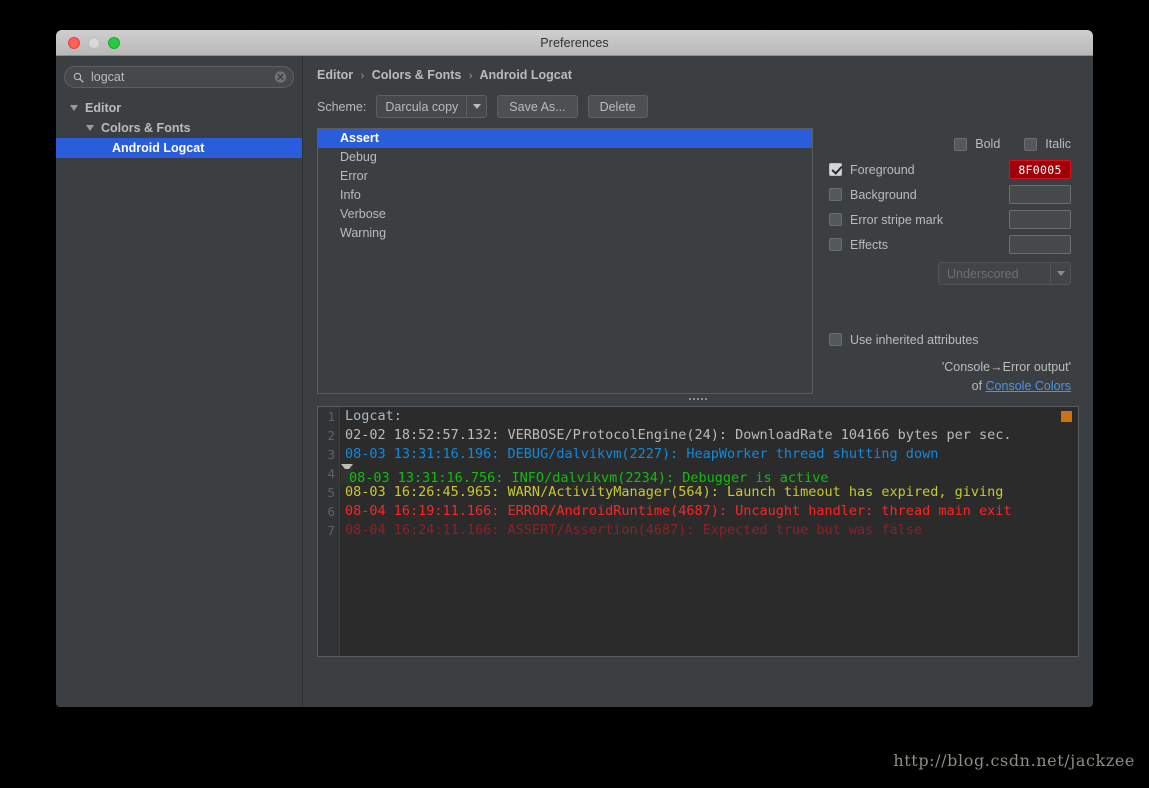  I want to click on line-number: 7, so click(331, 530).